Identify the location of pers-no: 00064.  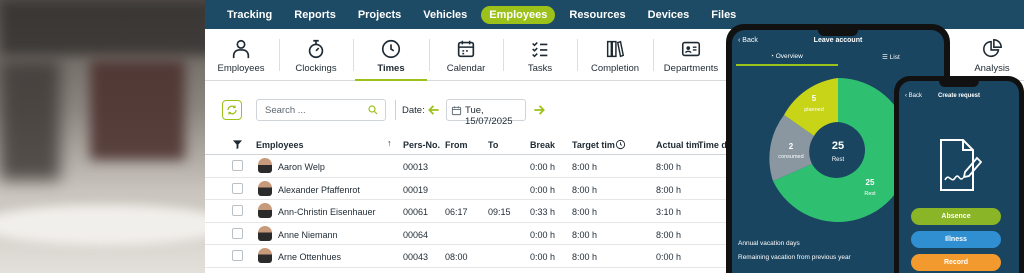
(416, 234).